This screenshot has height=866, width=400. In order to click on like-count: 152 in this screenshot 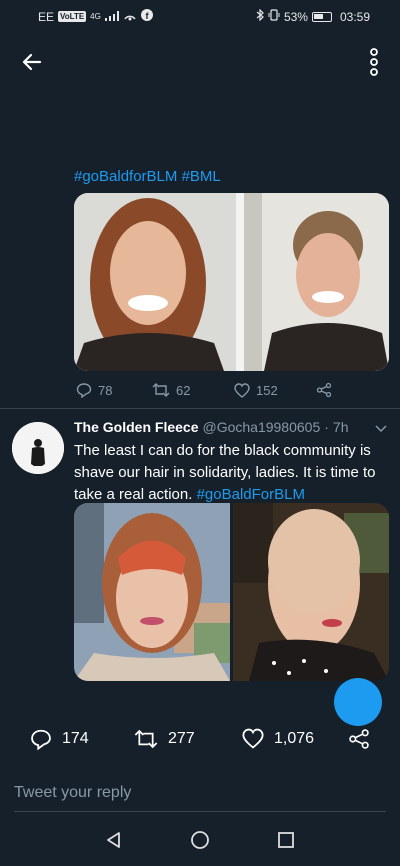, I will do `click(267, 390)`.